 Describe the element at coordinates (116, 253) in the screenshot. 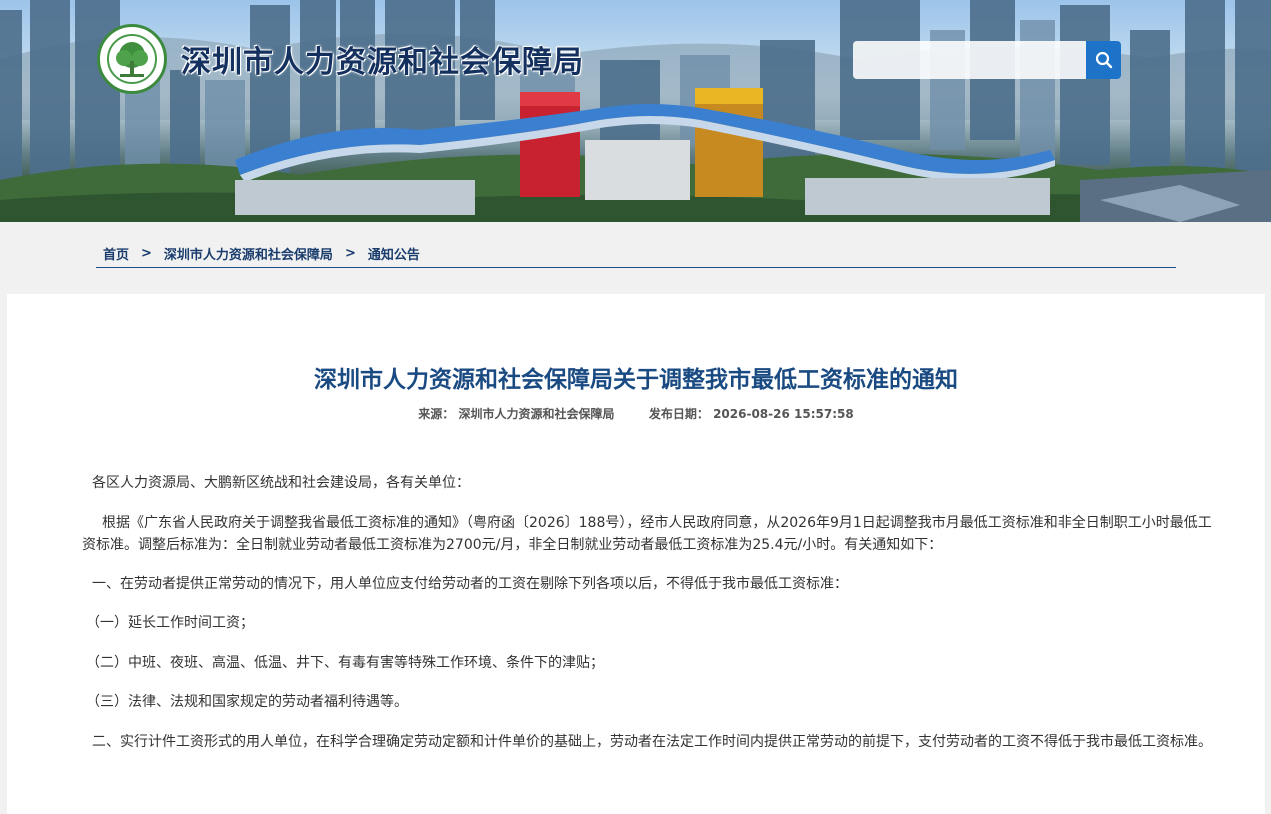

I see `breadcrumb-home: 首页` at that location.